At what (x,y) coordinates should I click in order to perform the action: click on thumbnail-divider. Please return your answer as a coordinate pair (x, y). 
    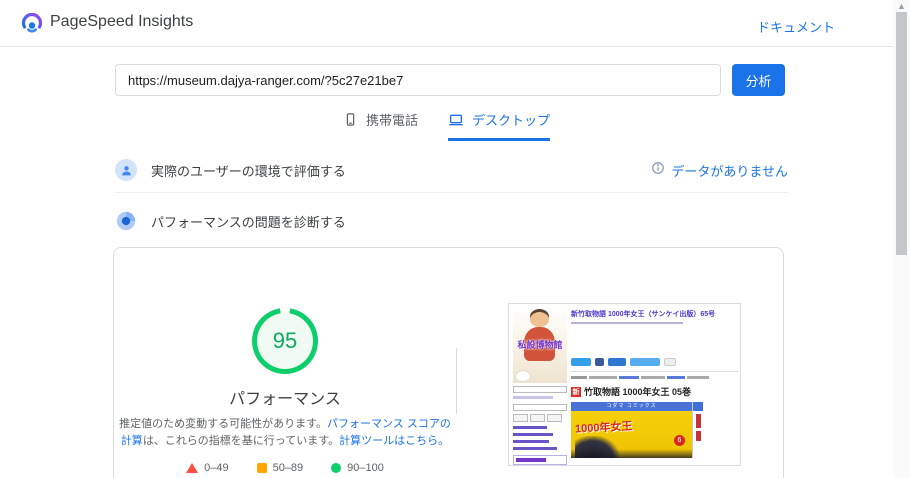
    Looking at the image, I should click on (654, 372).